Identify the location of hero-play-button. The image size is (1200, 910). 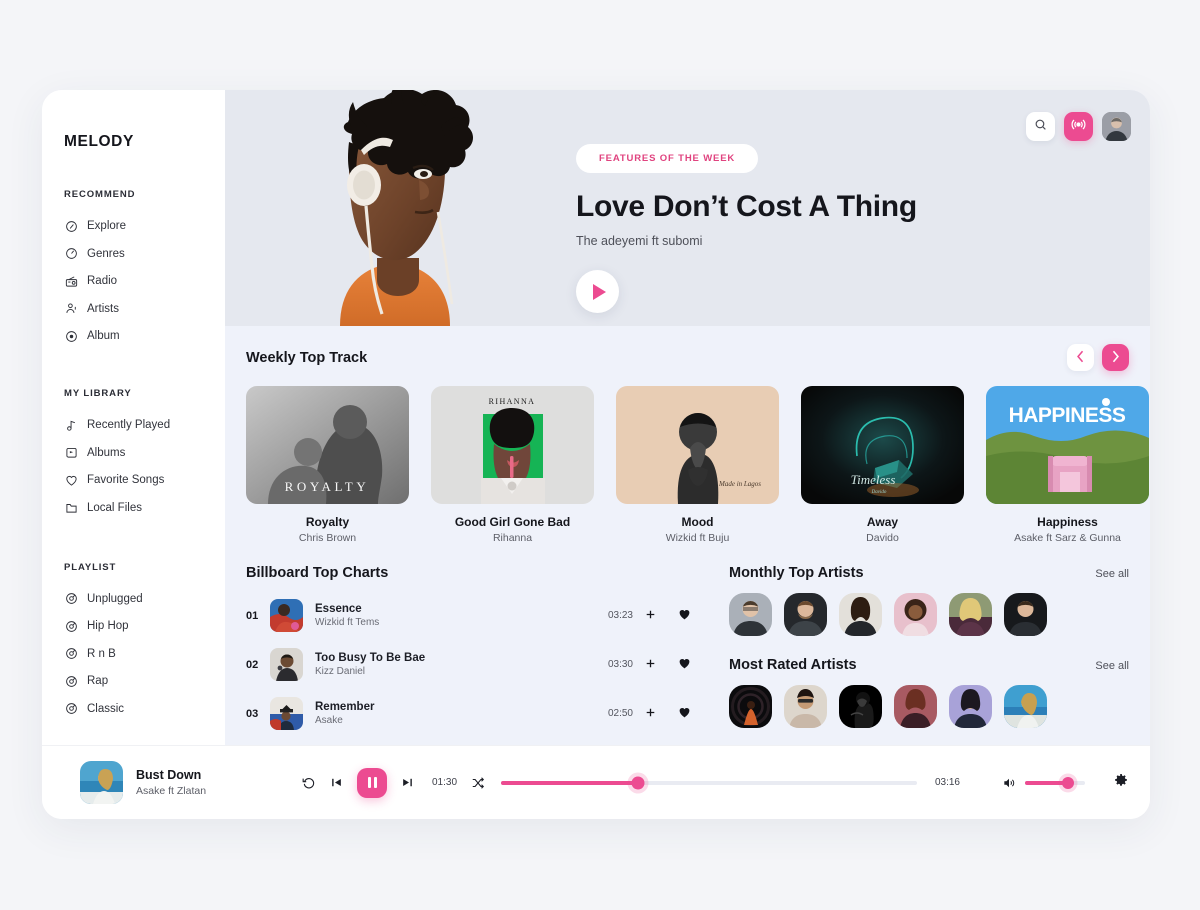
(597, 291).